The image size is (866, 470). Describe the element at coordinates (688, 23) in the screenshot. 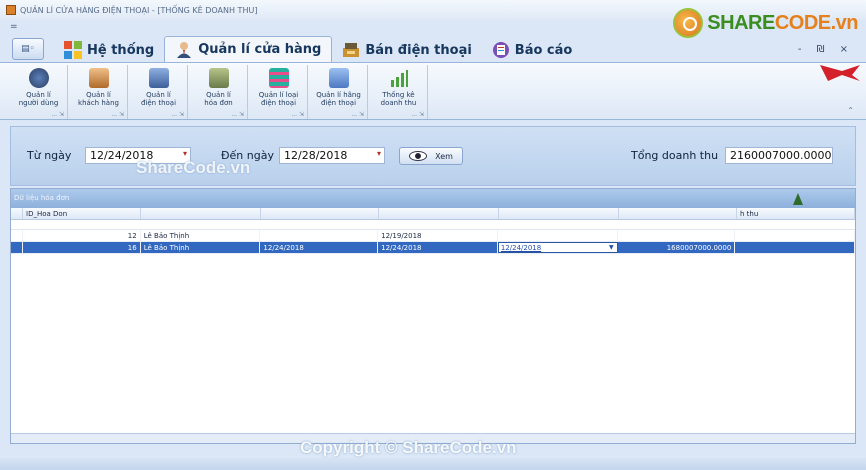

I see `sharecode-logo-icon` at that location.